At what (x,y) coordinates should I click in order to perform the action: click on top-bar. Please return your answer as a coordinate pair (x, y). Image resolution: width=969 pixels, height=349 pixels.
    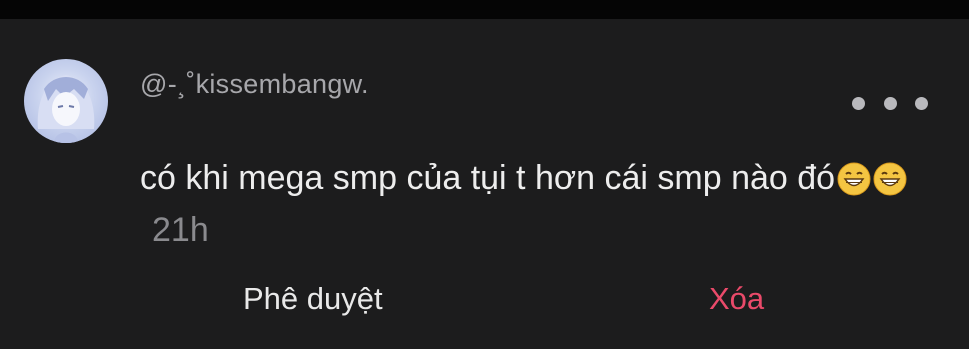
    Looking at the image, I should click on (484, 9).